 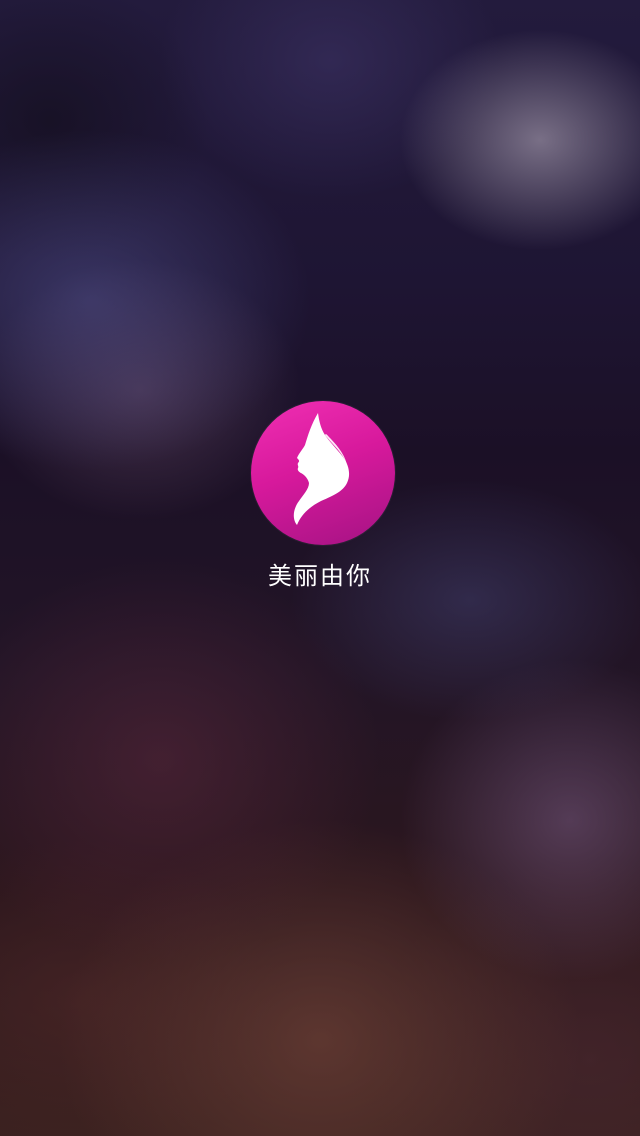 I want to click on app-logo, so click(x=323, y=473).